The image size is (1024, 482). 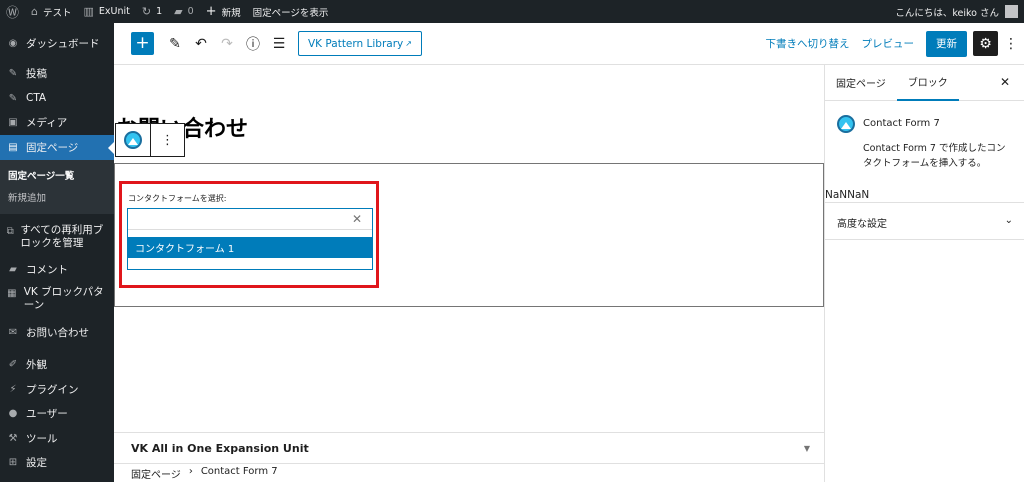 What do you see at coordinates (88, 11) in the screenshot?
I see `customize-icon: ▥` at bounding box center [88, 11].